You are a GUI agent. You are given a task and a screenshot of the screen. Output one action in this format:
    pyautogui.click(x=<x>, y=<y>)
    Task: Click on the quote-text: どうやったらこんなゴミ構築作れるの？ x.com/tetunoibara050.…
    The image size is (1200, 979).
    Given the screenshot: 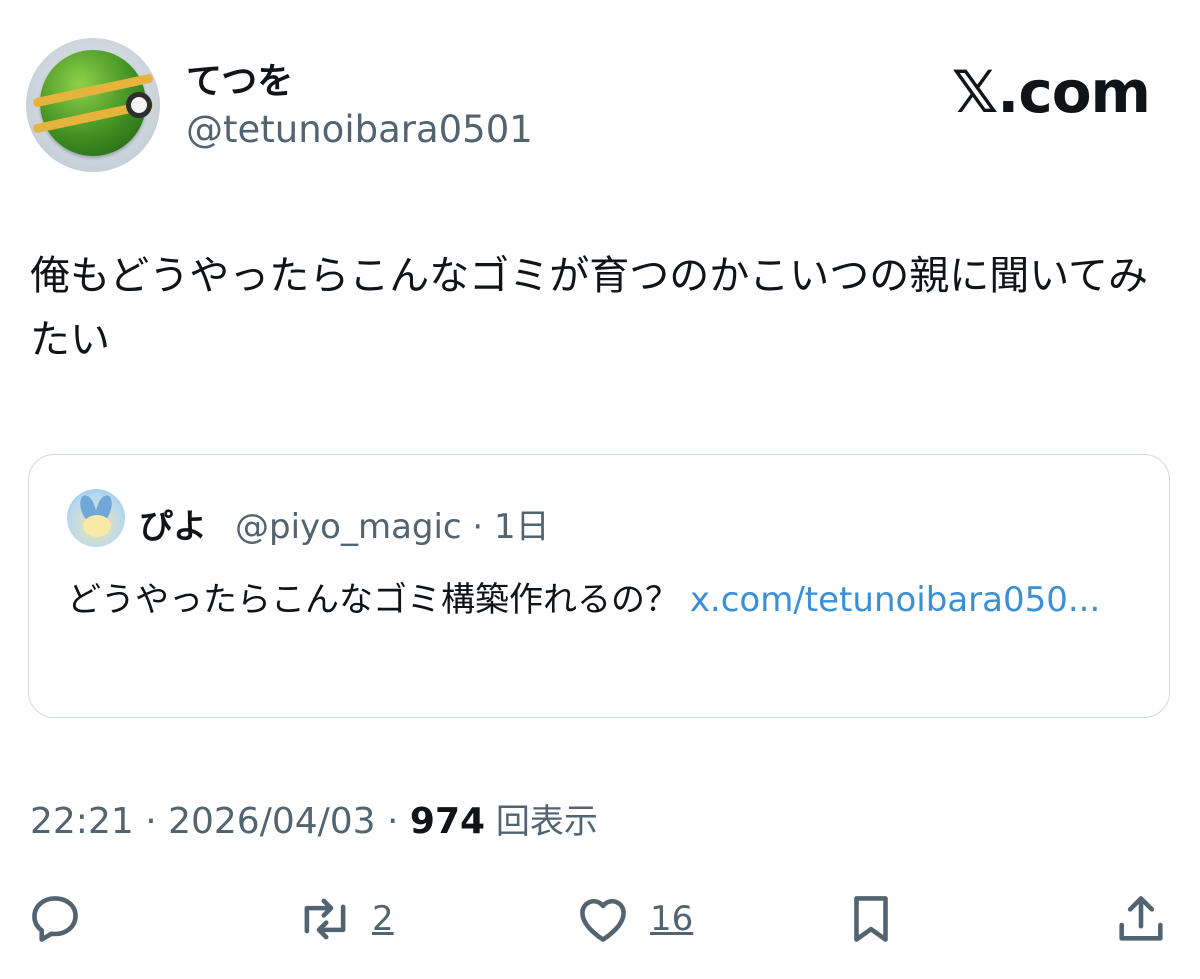 What is the action you would take?
    pyautogui.click(x=597, y=600)
    